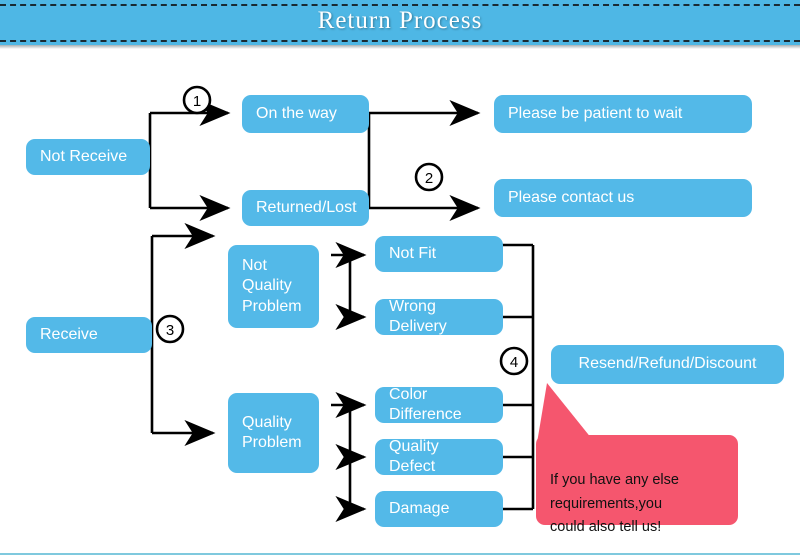 The image size is (800, 556). I want to click on step-marker-1-label: 1, so click(197, 101).